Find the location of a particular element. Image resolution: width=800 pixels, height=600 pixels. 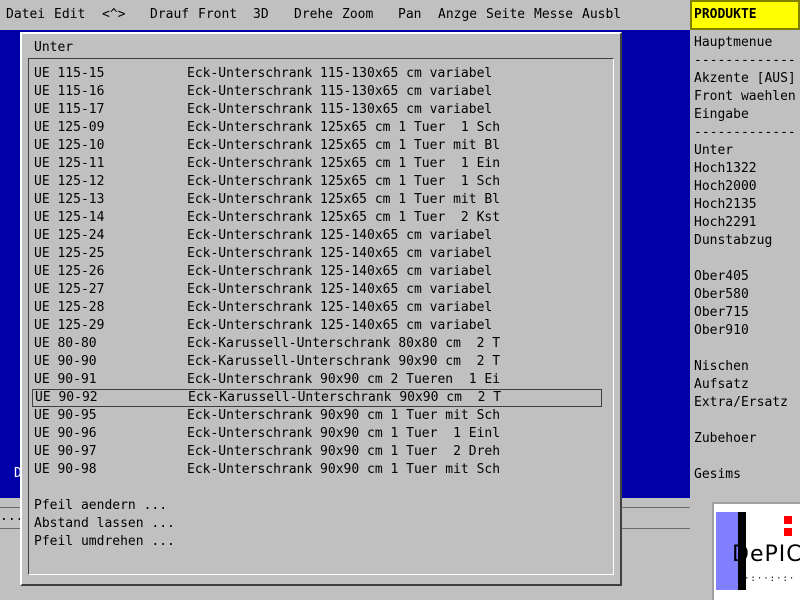

menu-pan: Pan is located at coordinates (409, 15).